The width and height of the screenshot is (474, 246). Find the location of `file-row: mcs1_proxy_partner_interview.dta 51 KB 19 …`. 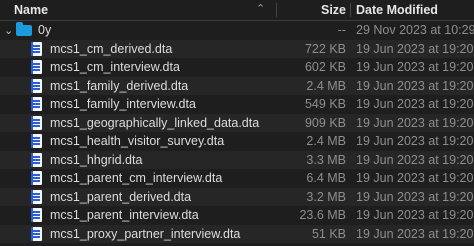

file-row: mcs1_proxy_partner_interview.dta 51 KB 19 … is located at coordinates (237, 233).